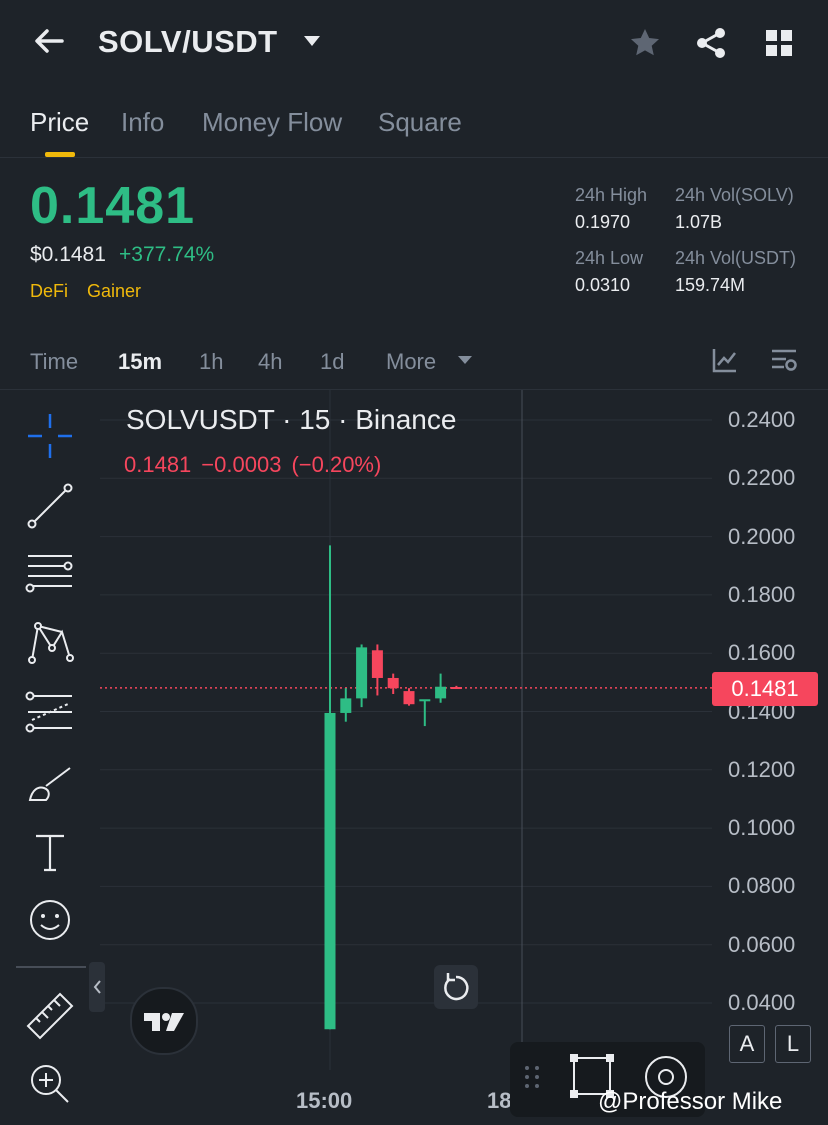  Describe the element at coordinates (188, 42) in the screenshot. I see `pair-title: SOLV/USDT` at that location.